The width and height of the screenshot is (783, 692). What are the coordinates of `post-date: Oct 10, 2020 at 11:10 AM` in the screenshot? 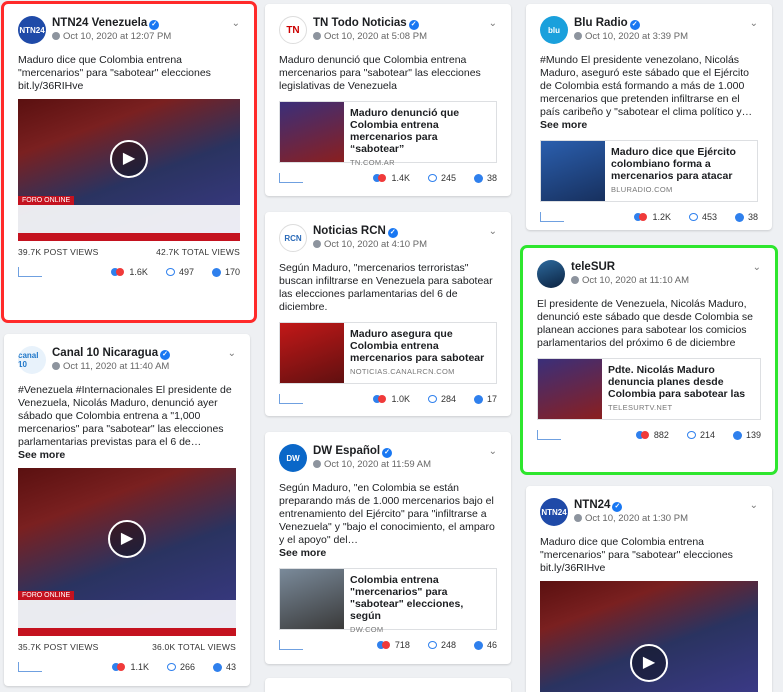 It's located at (635, 280).